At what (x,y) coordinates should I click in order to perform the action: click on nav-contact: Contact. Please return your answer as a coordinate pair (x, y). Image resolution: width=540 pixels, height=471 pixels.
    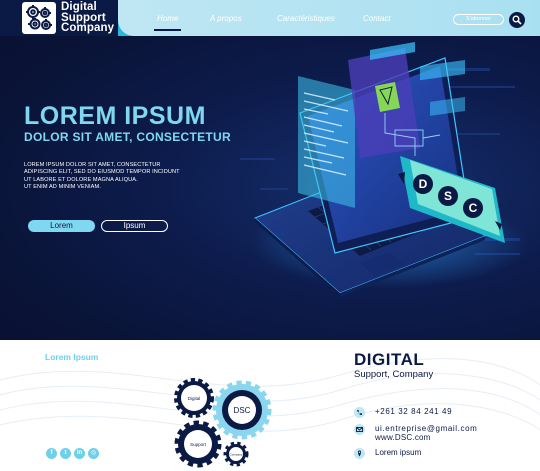
    Looking at the image, I should click on (377, 18).